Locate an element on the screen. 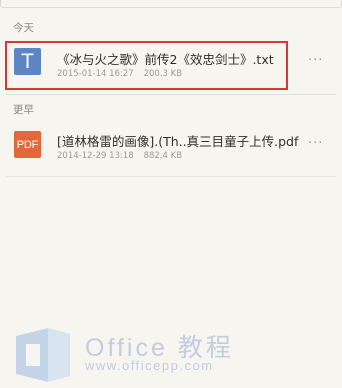  file-name: 《冰与火之歌》前传2《效忠剑士》.txt is located at coordinates (165, 59).